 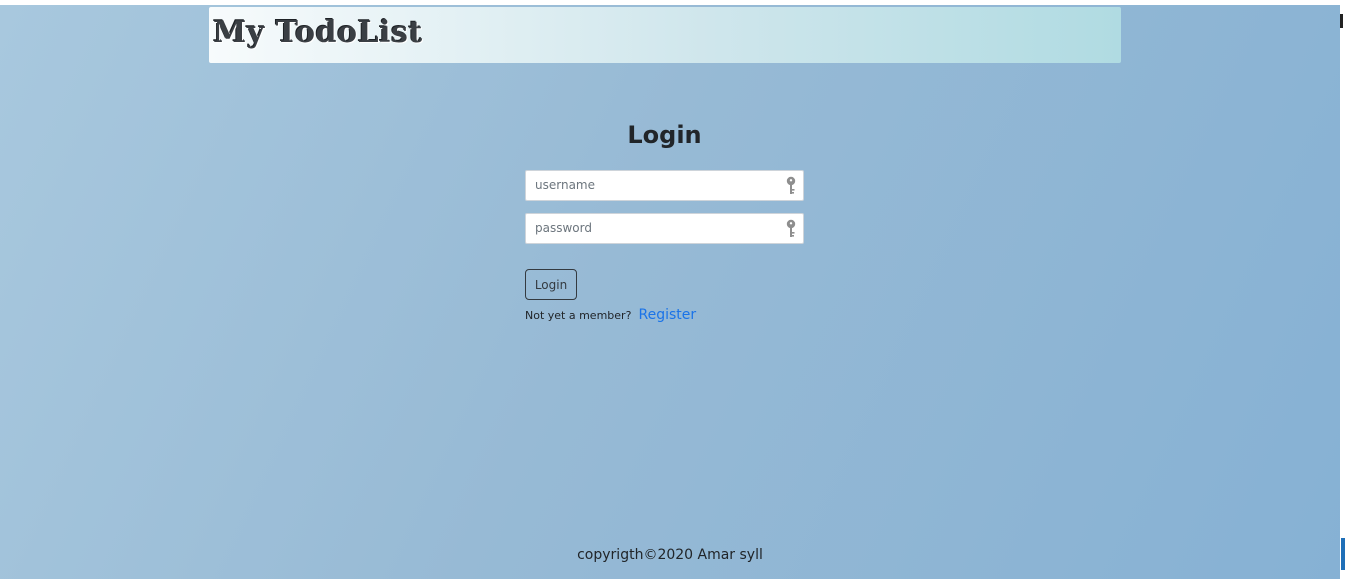 I want to click on browser-top-strip, so click(x=670, y=2).